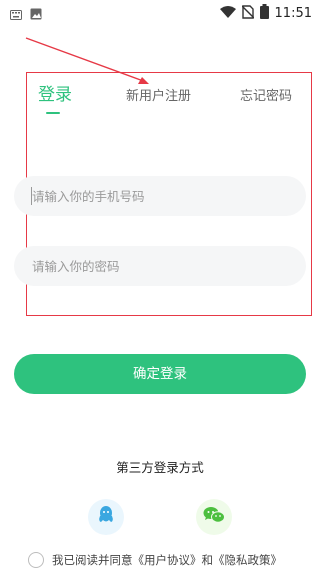  I want to click on battery-icon, so click(264, 13).